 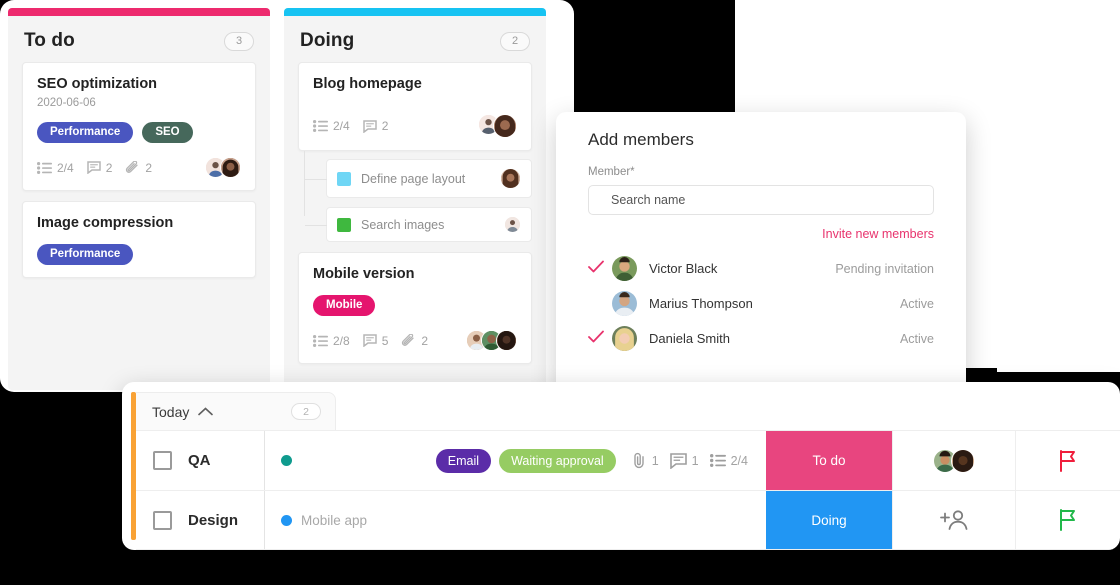 What do you see at coordinates (171, 411) in the screenshot?
I see `group-name: Today` at bounding box center [171, 411].